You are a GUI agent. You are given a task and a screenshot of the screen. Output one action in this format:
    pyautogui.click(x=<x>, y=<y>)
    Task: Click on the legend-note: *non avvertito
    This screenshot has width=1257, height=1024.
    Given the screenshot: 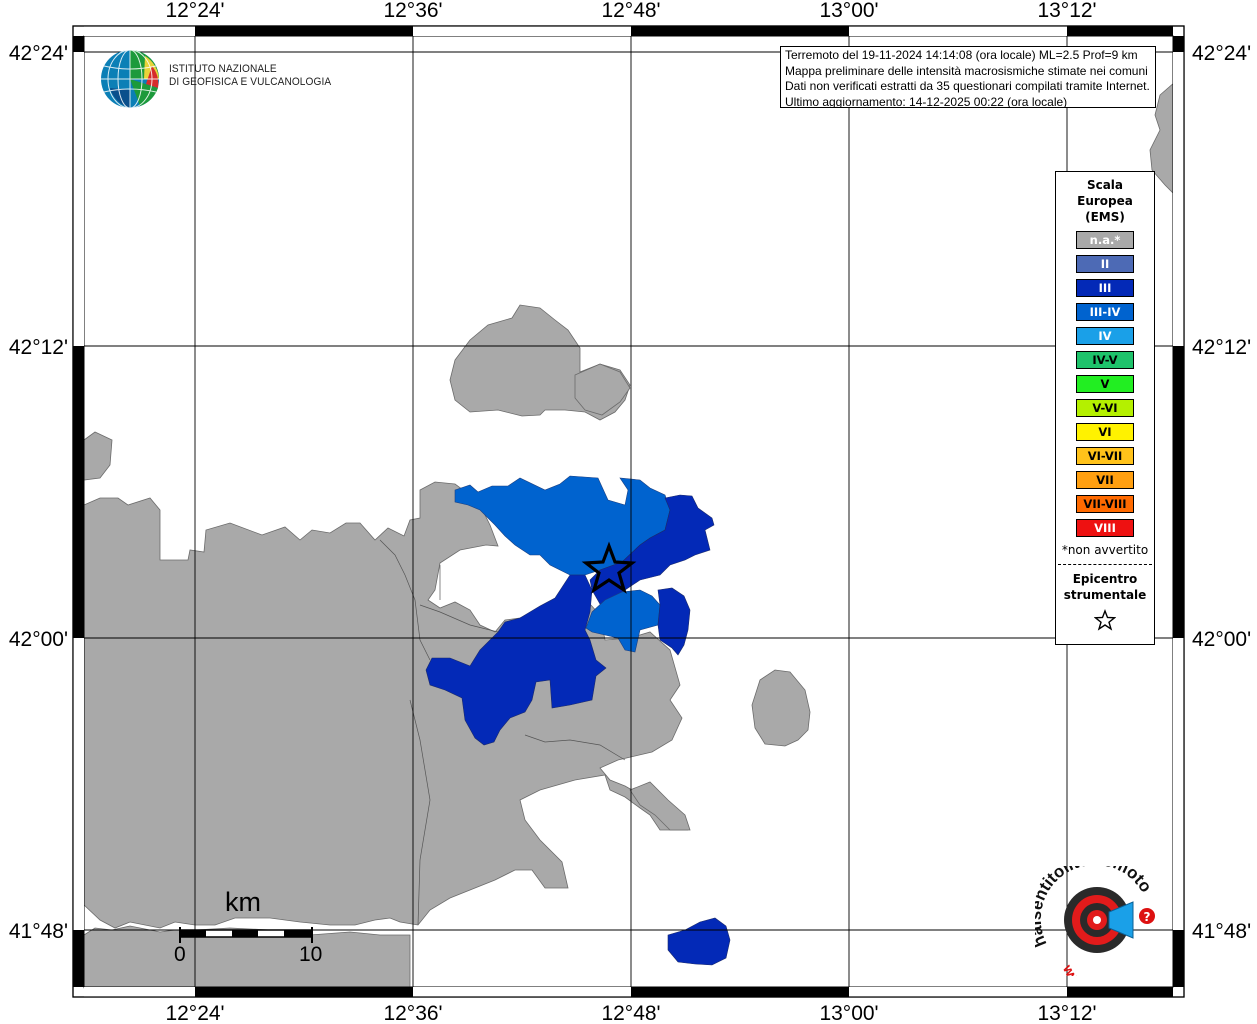 What is the action you would take?
    pyautogui.click(x=1105, y=550)
    